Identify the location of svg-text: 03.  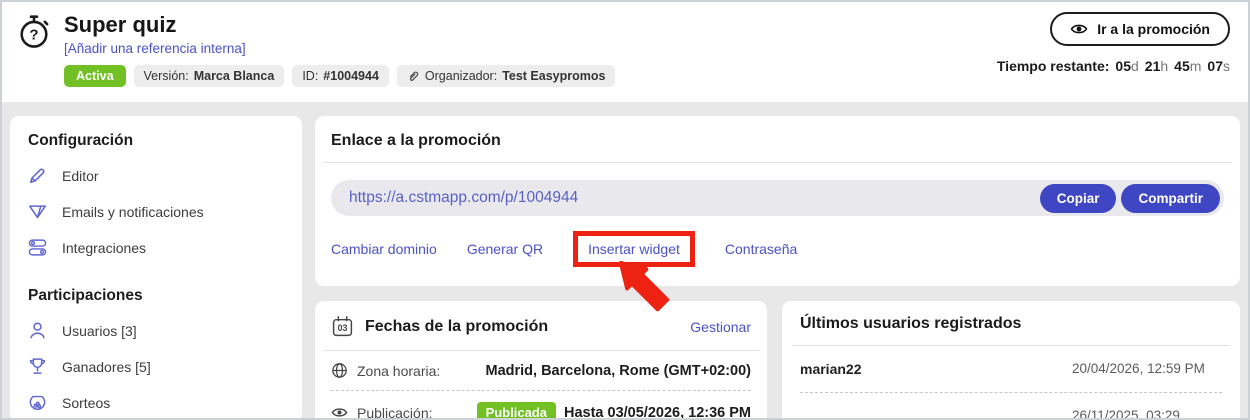
(343, 328).